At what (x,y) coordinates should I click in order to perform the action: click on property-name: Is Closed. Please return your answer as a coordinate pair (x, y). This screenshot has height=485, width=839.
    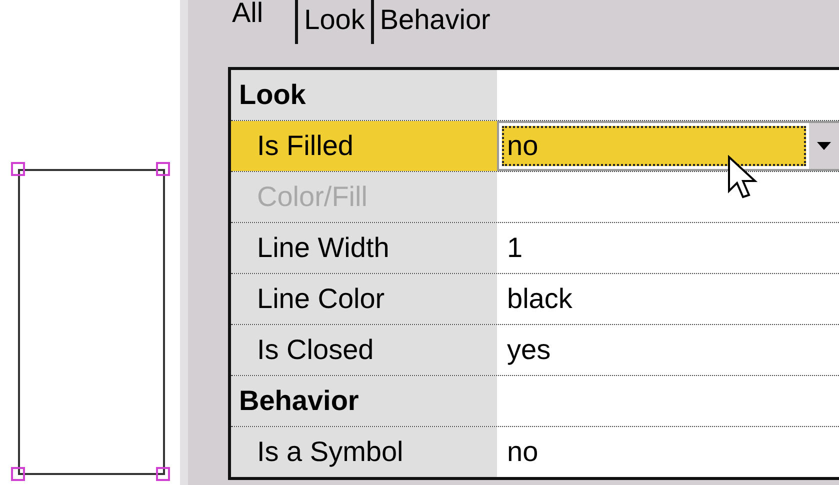
    Looking at the image, I should click on (364, 350).